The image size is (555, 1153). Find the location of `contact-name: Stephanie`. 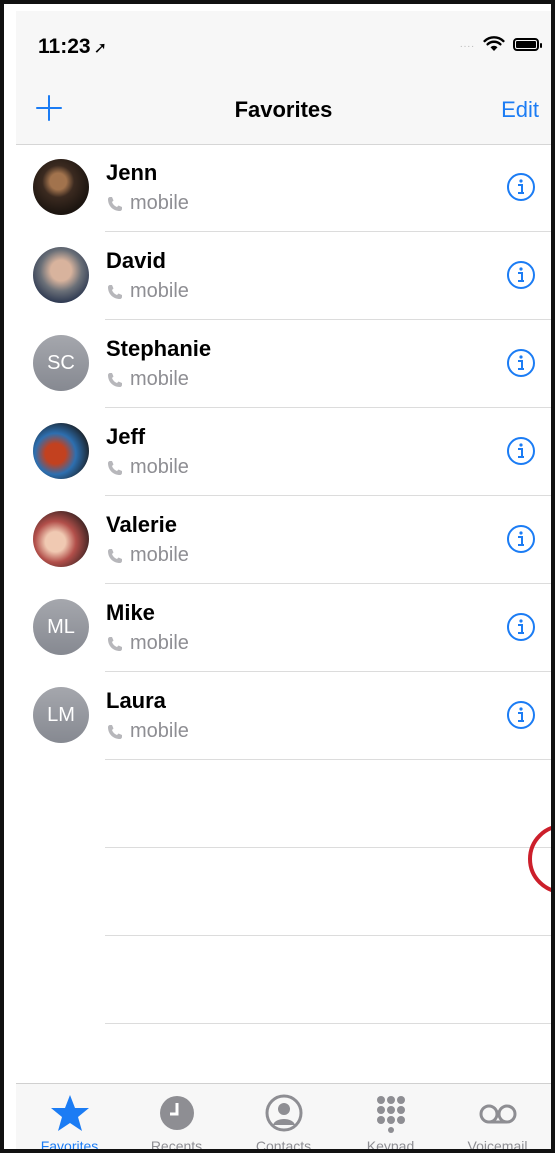

contact-name: Stephanie is located at coordinates (159, 348).